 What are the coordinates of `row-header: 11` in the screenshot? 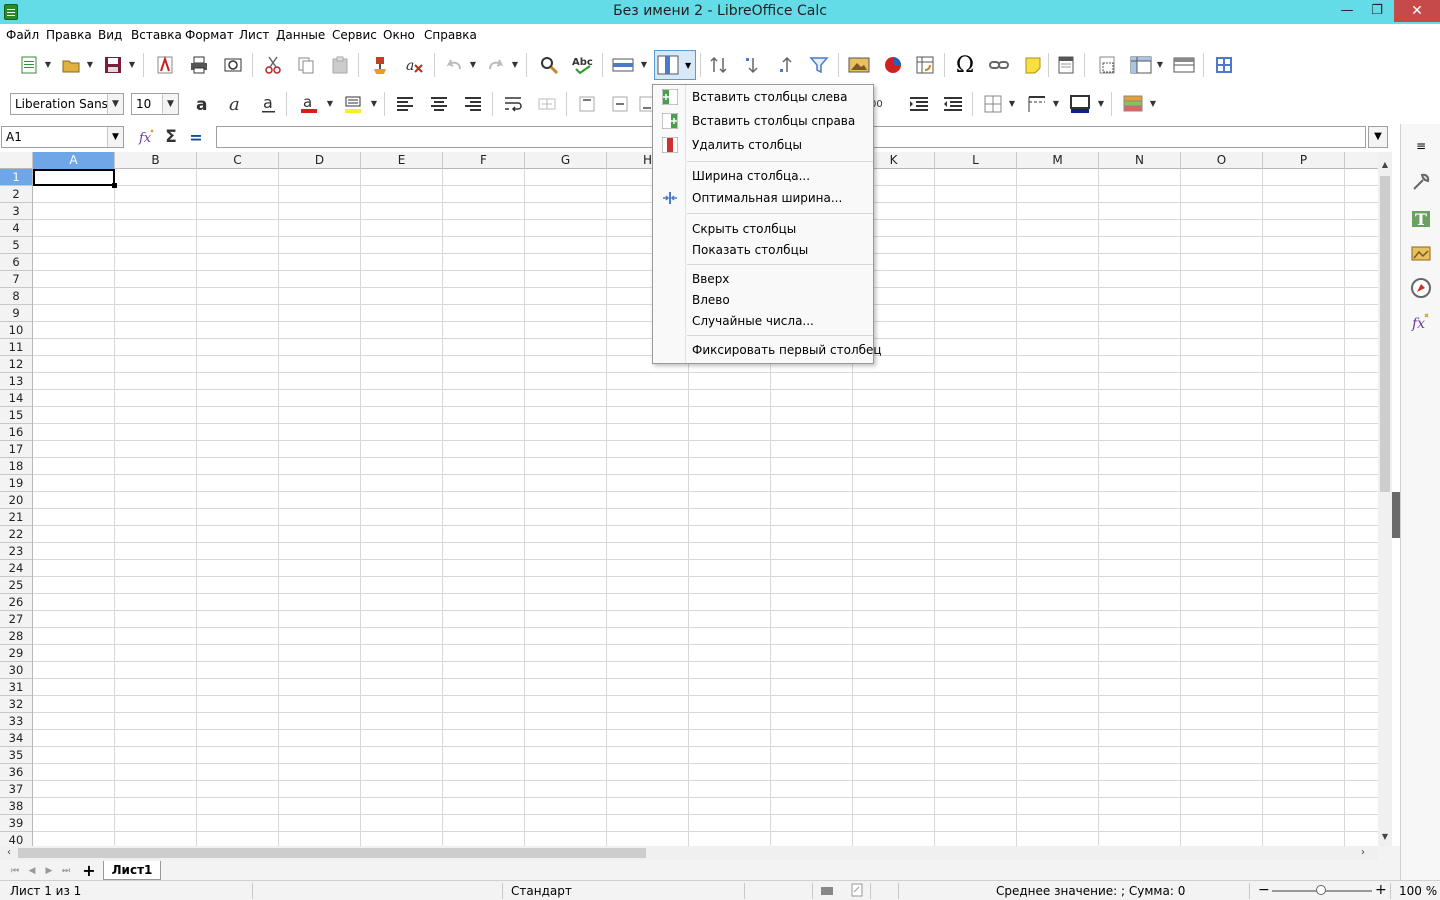 It's located at (16, 347).